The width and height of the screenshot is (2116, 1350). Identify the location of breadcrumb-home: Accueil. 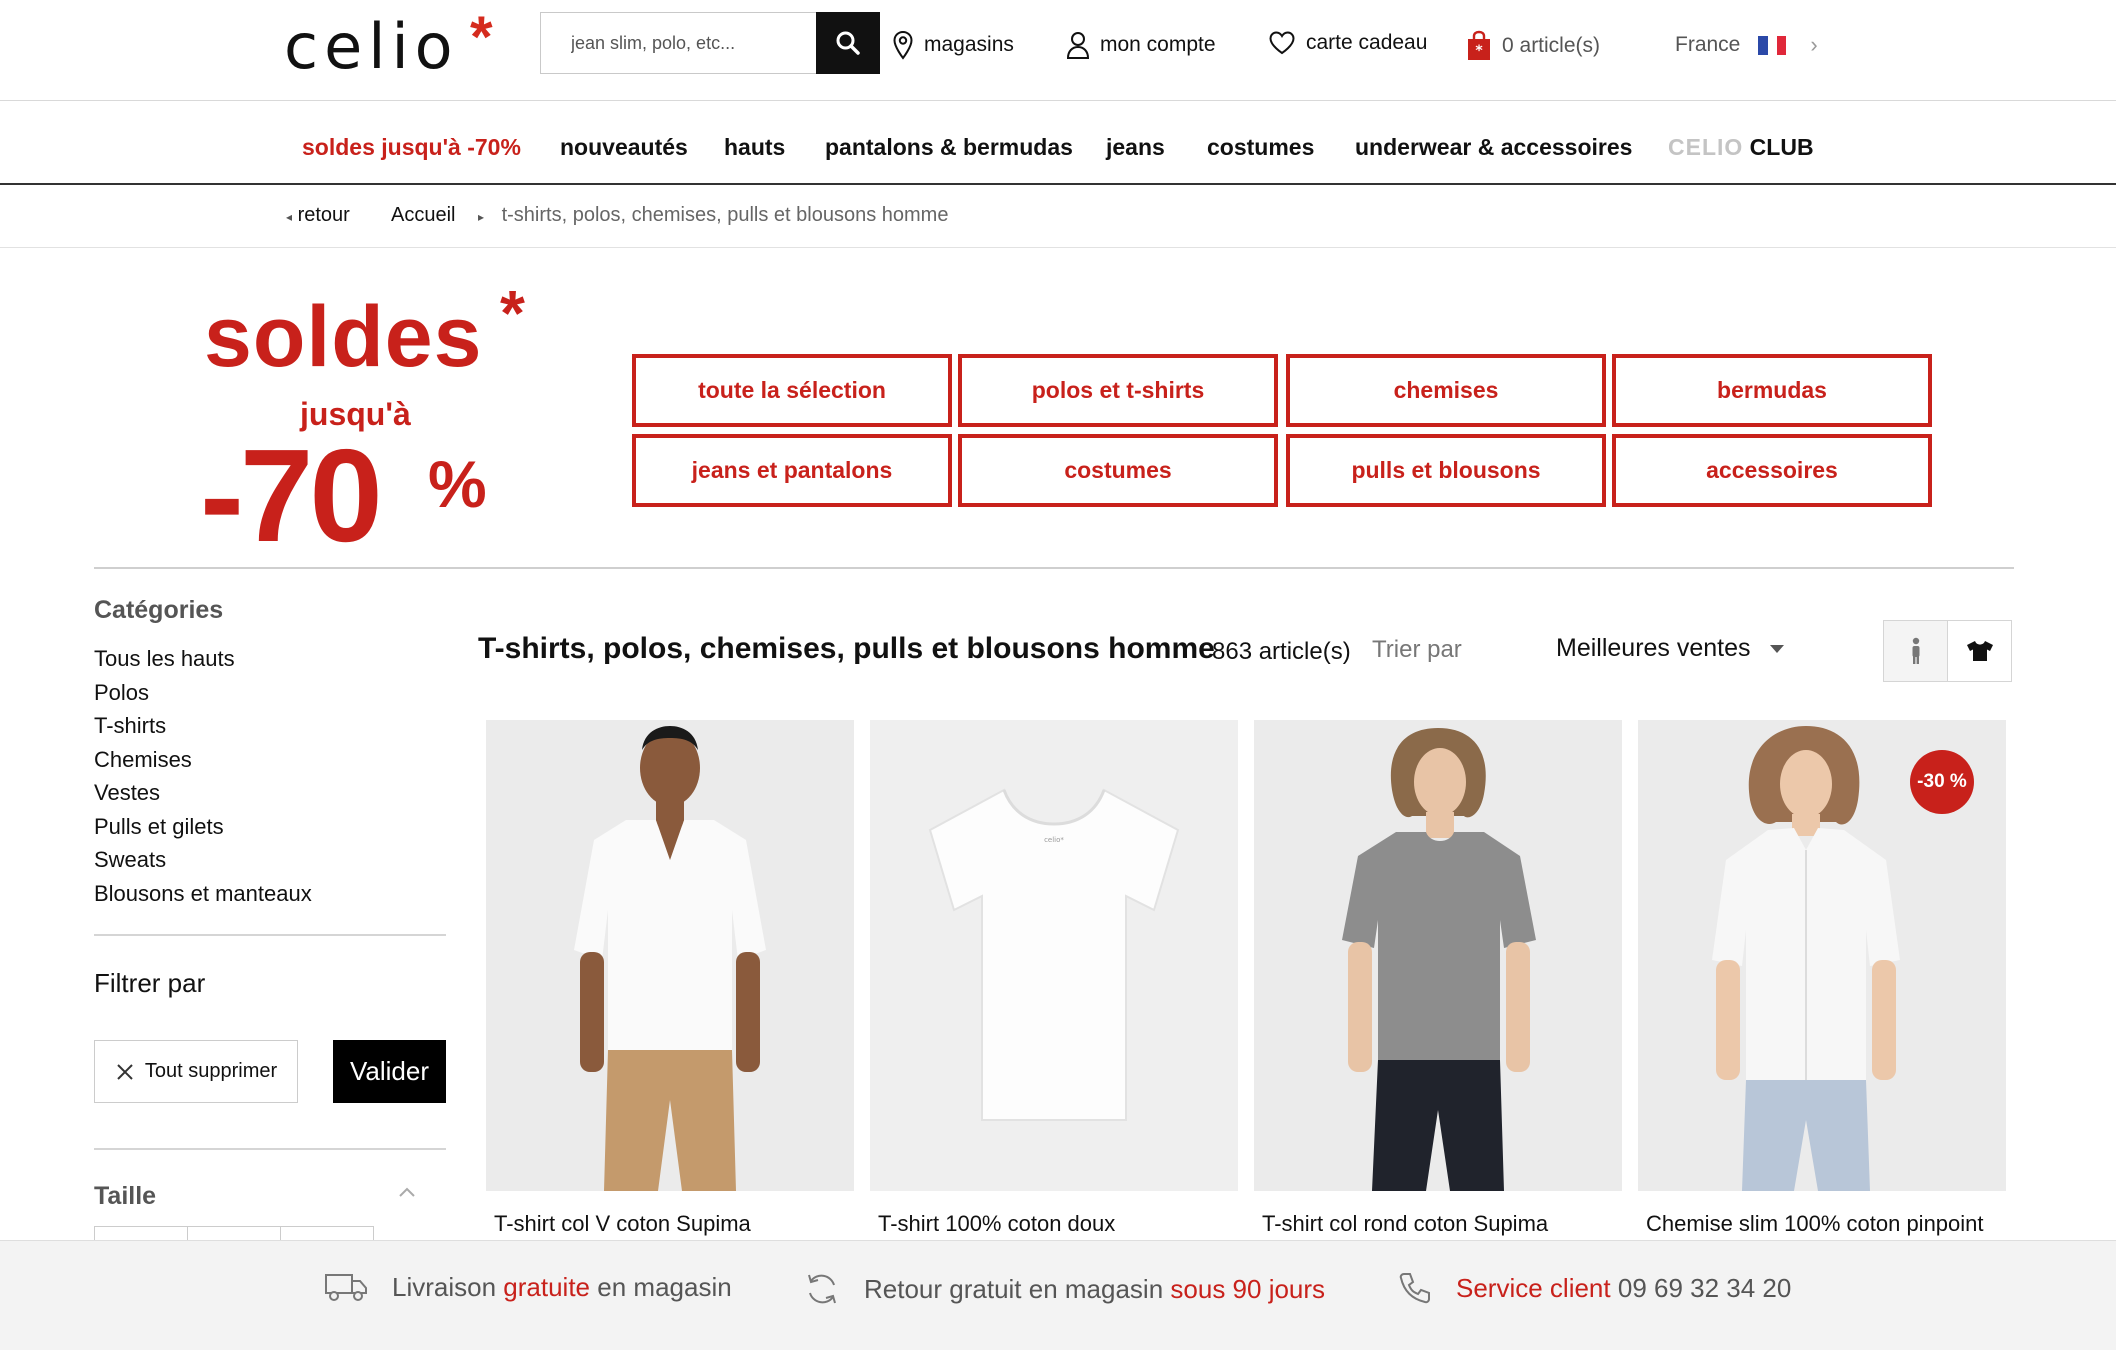
(423, 215).